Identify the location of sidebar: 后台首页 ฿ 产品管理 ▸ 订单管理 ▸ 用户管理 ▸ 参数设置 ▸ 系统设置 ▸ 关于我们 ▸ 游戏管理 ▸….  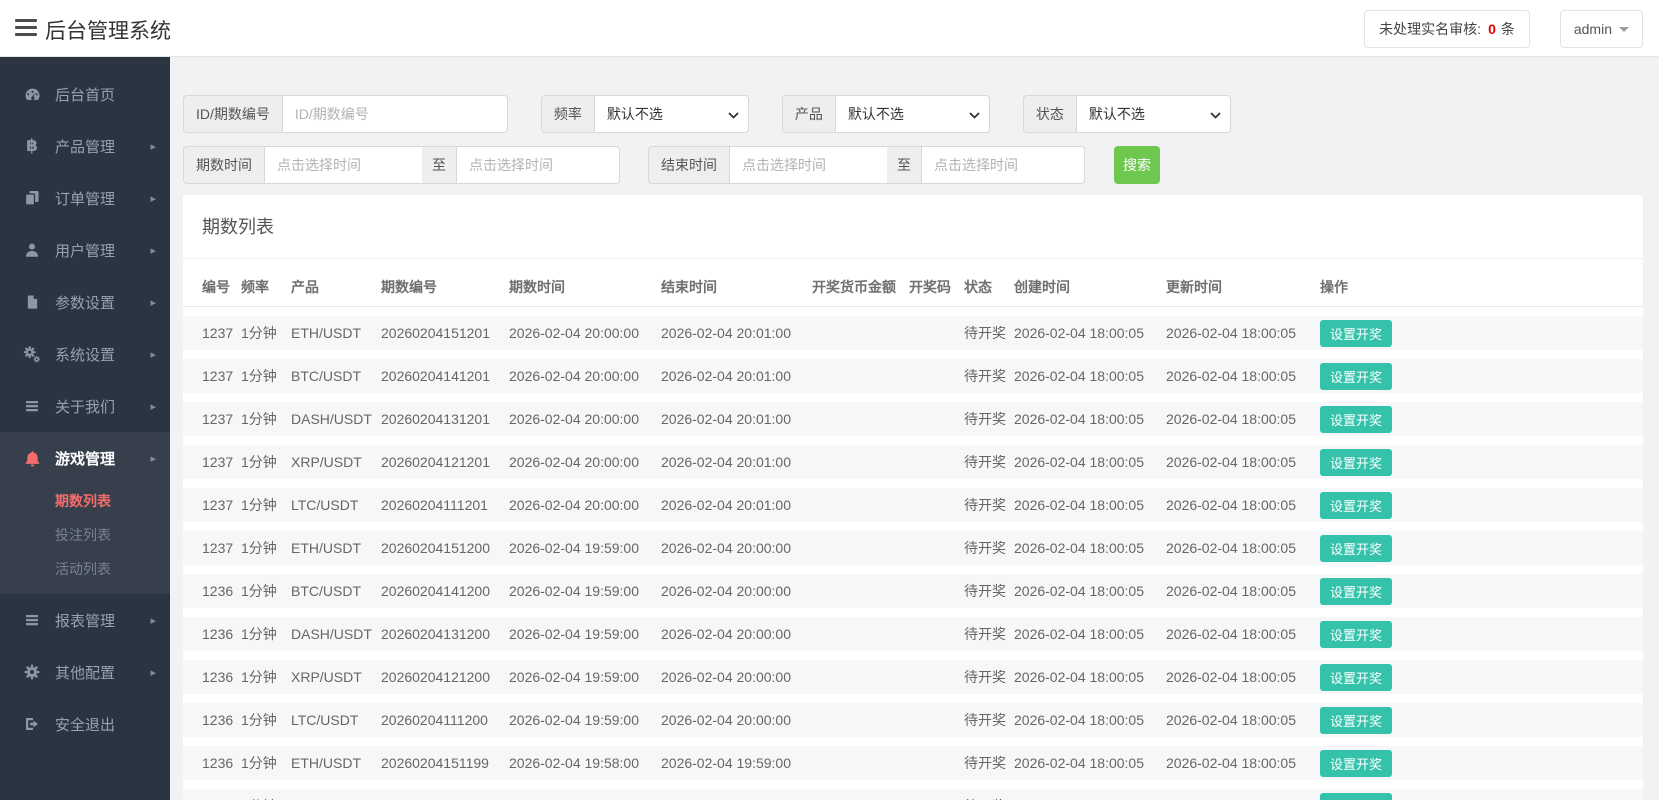
(85, 428).